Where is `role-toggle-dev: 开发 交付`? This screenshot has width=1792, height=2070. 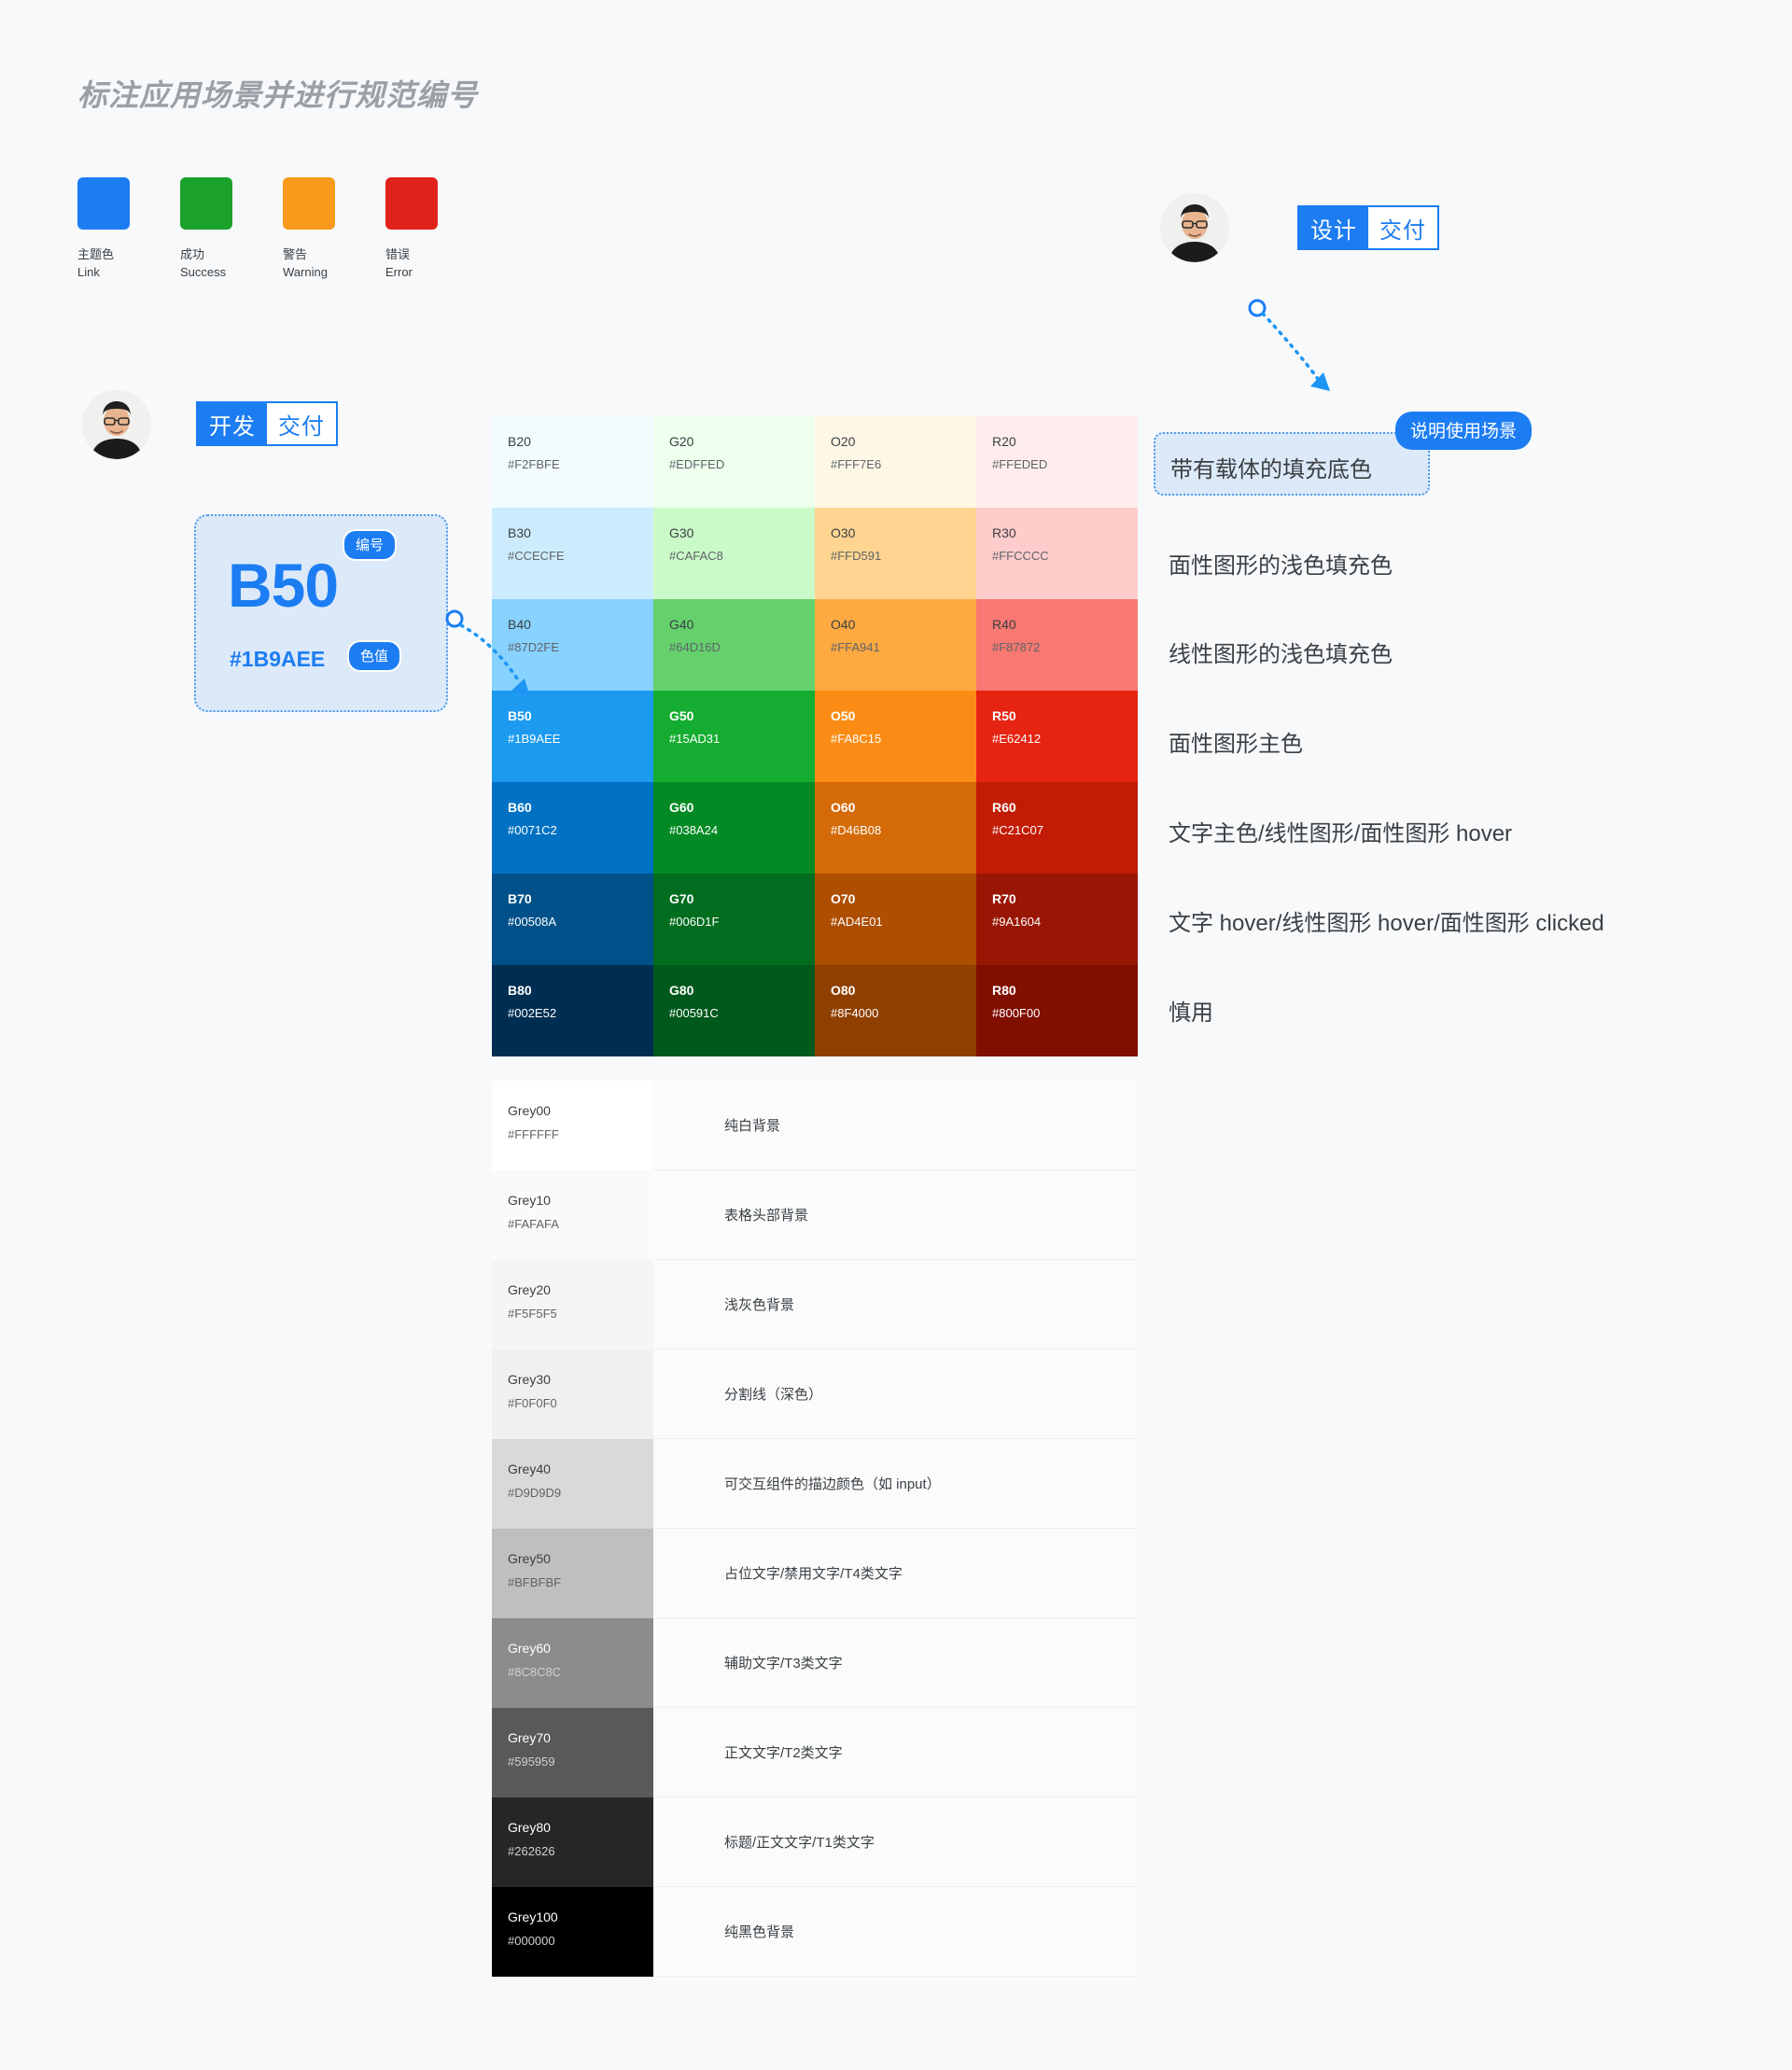 role-toggle-dev: 开发 交付 is located at coordinates (267, 423).